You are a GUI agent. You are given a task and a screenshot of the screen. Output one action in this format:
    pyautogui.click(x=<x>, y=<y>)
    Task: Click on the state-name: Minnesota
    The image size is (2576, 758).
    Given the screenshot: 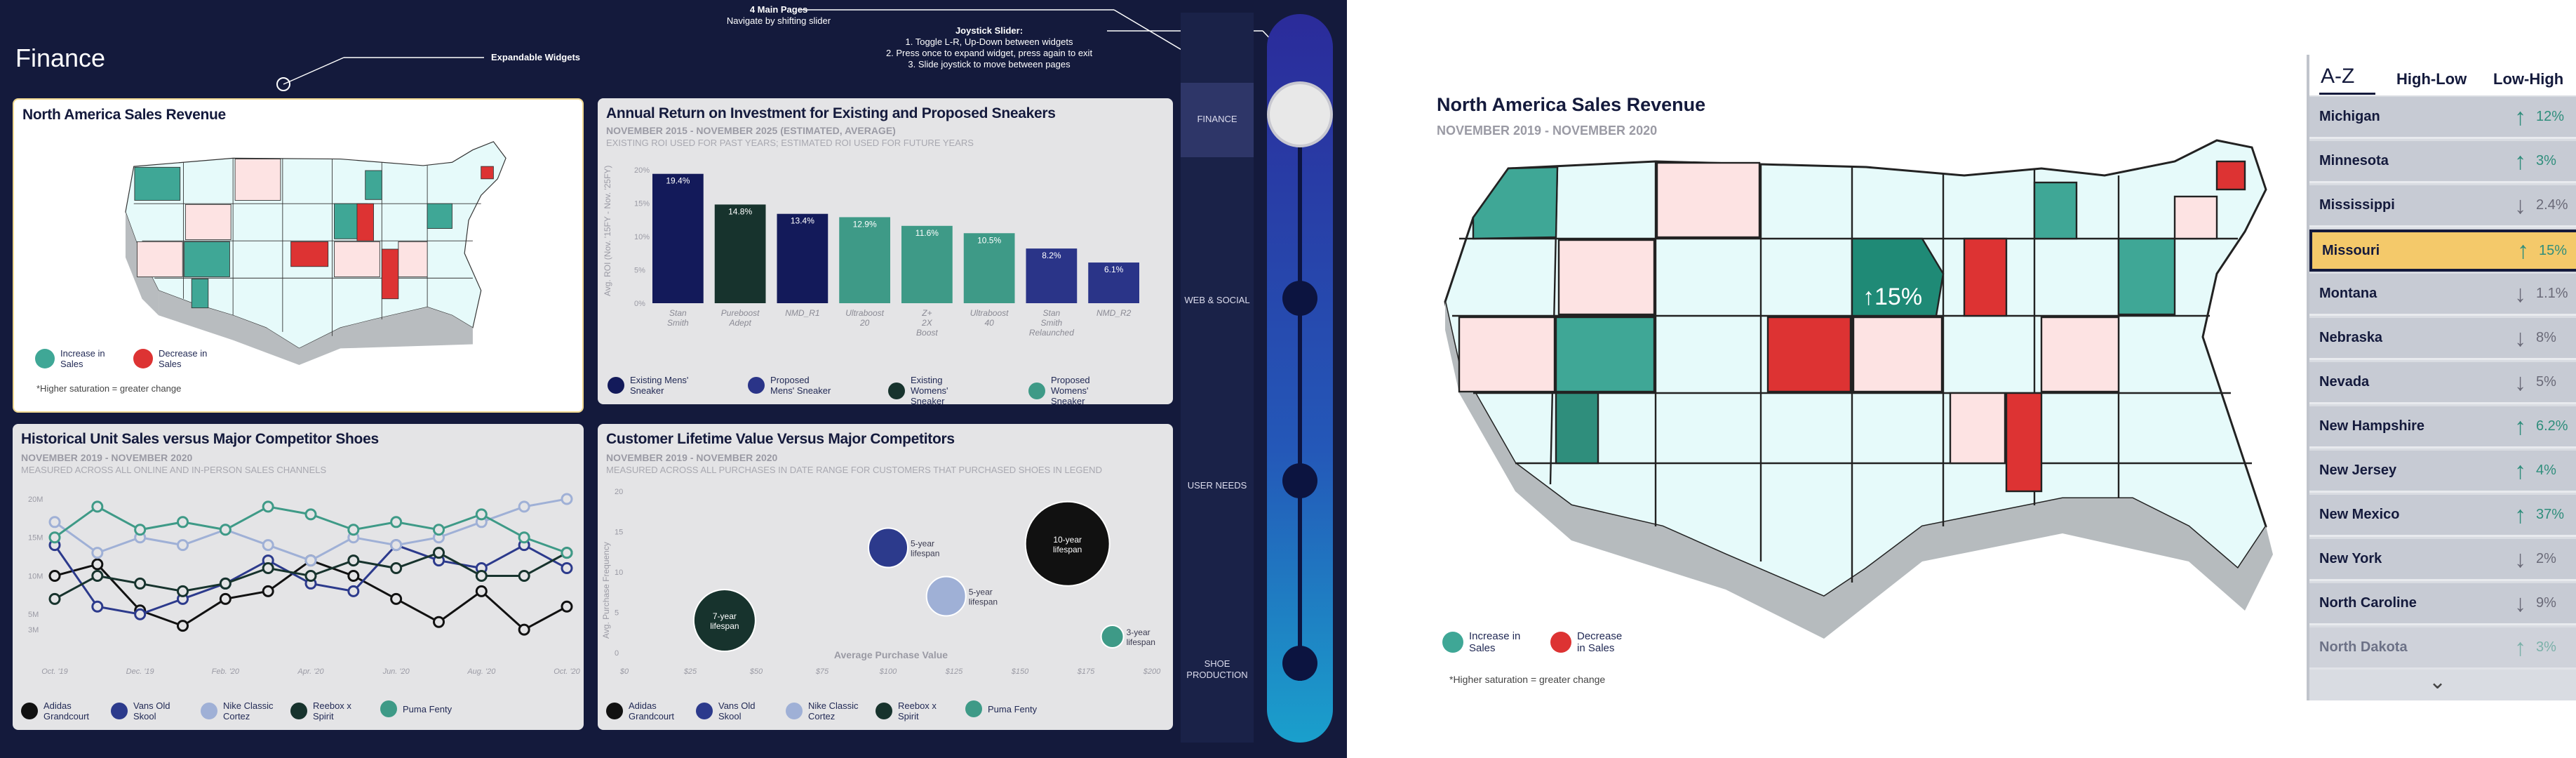 What is the action you would take?
    pyautogui.click(x=2354, y=160)
    